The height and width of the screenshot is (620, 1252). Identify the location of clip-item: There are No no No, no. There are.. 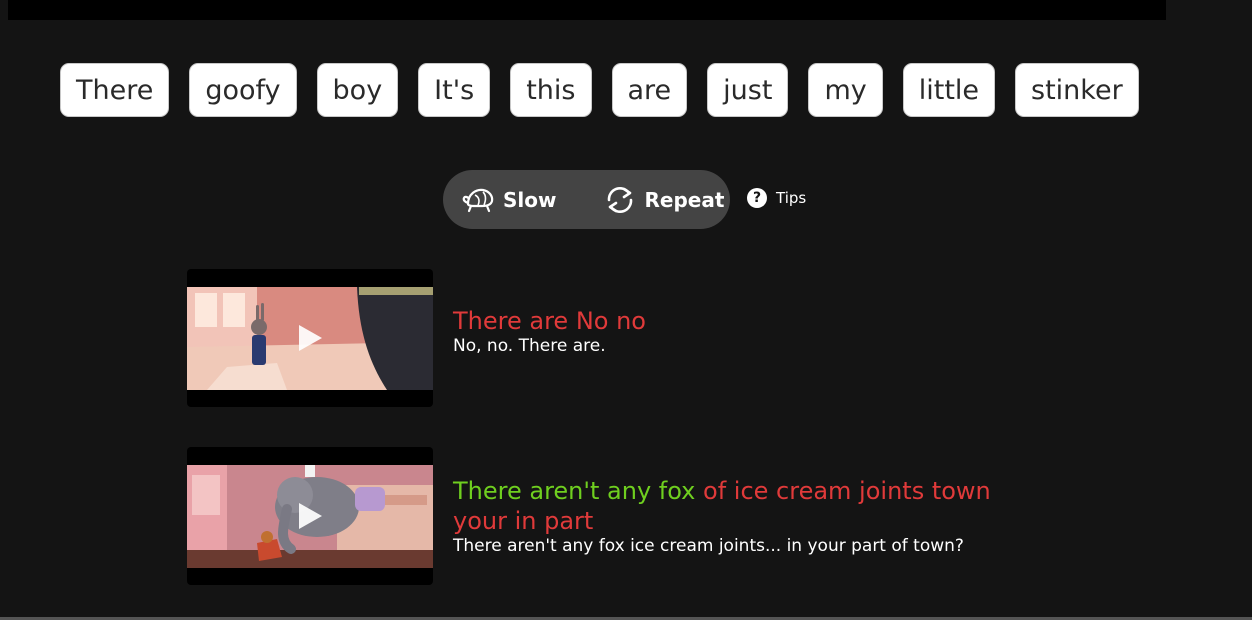
(590, 338).